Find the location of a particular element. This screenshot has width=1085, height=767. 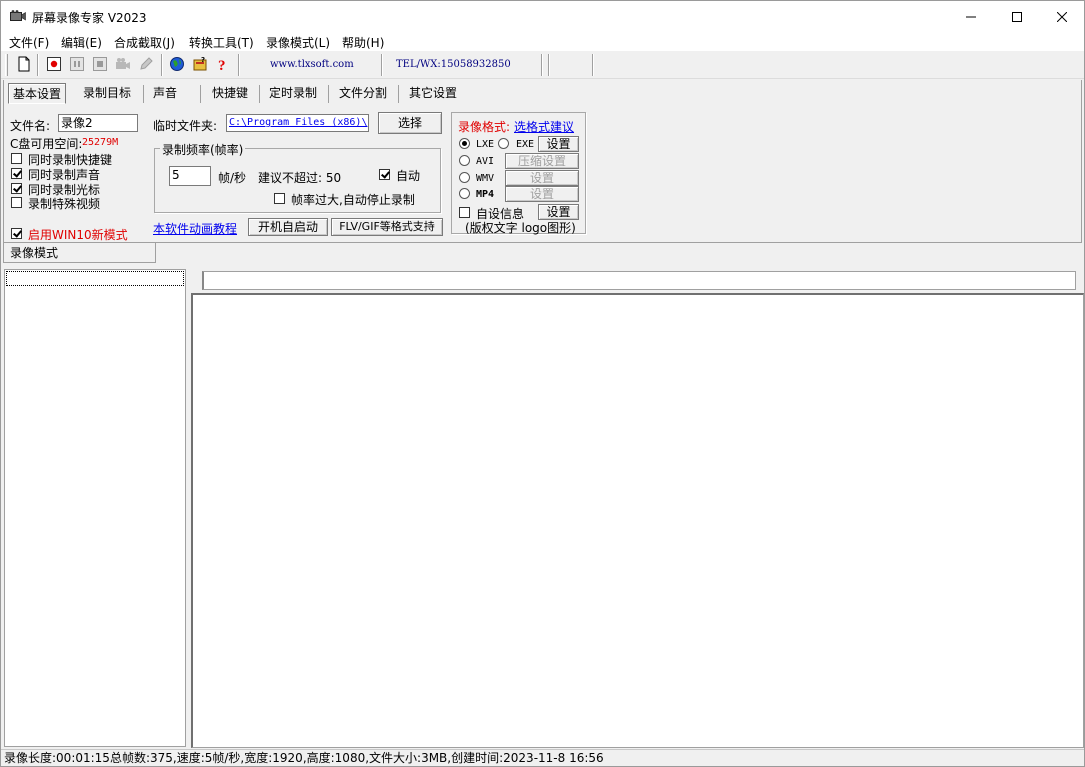

format-lxe-label: LXE is located at coordinates (485, 144).